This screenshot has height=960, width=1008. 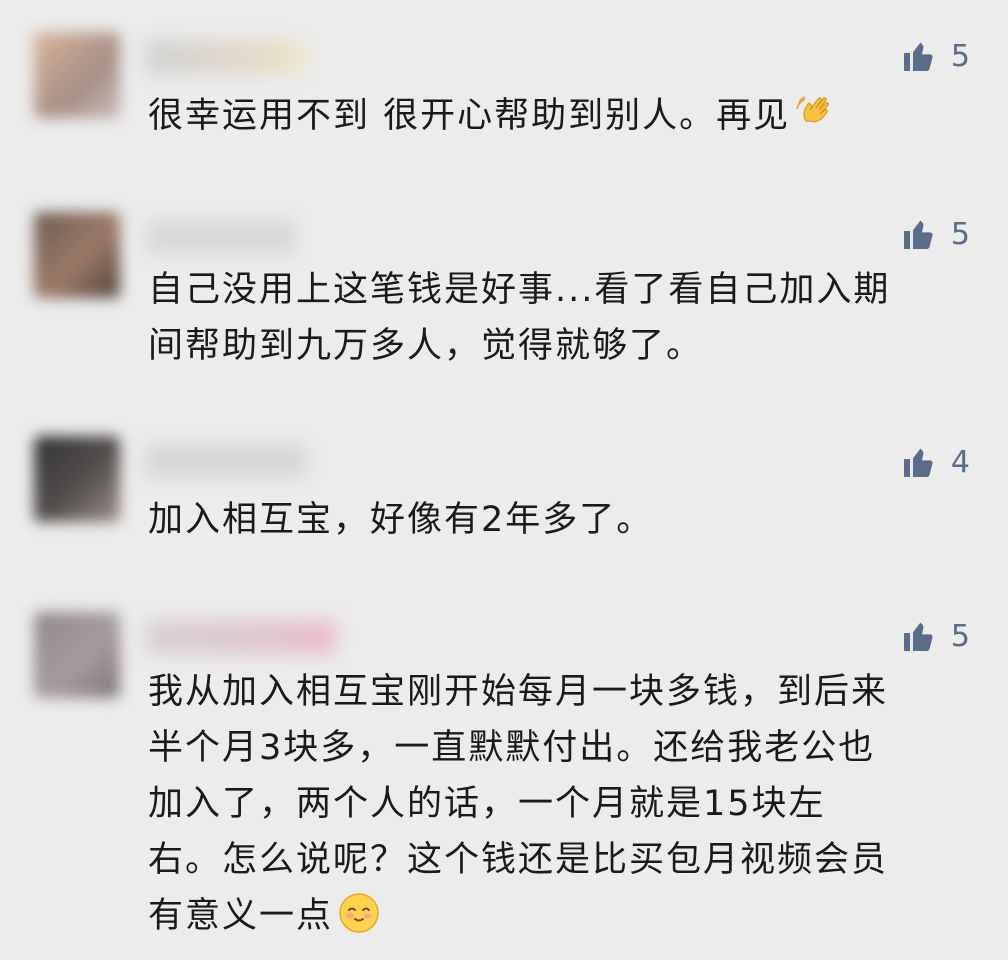 What do you see at coordinates (812, 109) in the screenshot?
I see `waving-hand-icon` at bounding box center [812, 109].